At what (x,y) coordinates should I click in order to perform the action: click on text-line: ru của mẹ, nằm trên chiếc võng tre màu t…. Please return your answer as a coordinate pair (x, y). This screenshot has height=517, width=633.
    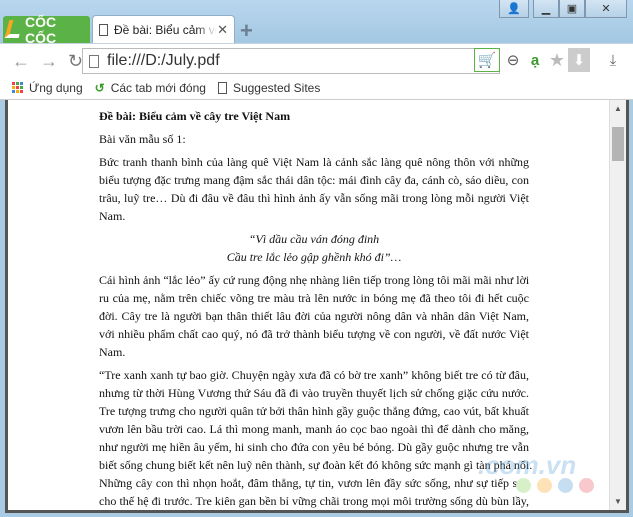
    Looking at the image, I should click on (314, 298).